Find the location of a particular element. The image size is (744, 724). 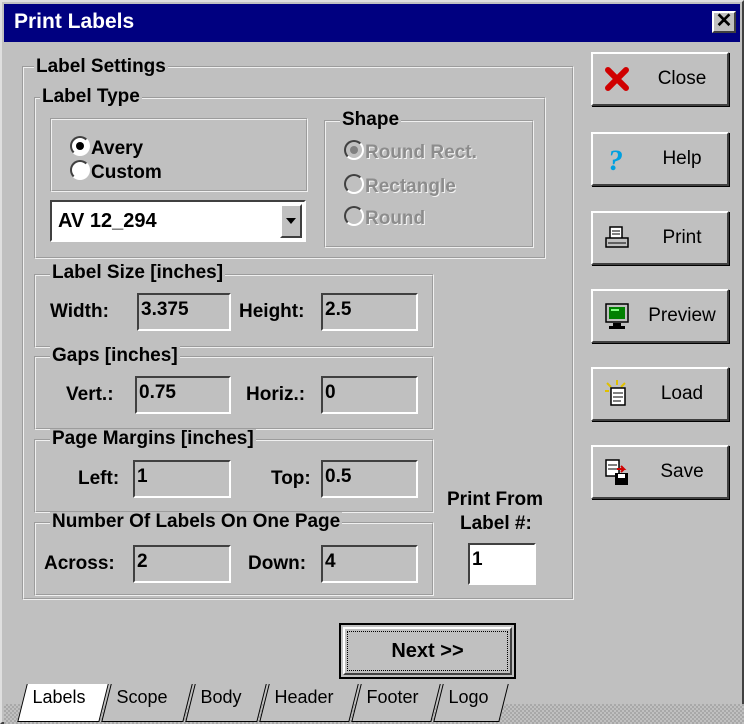

gaps-title: Gaps [inches] is located at coordinates (115, 355).